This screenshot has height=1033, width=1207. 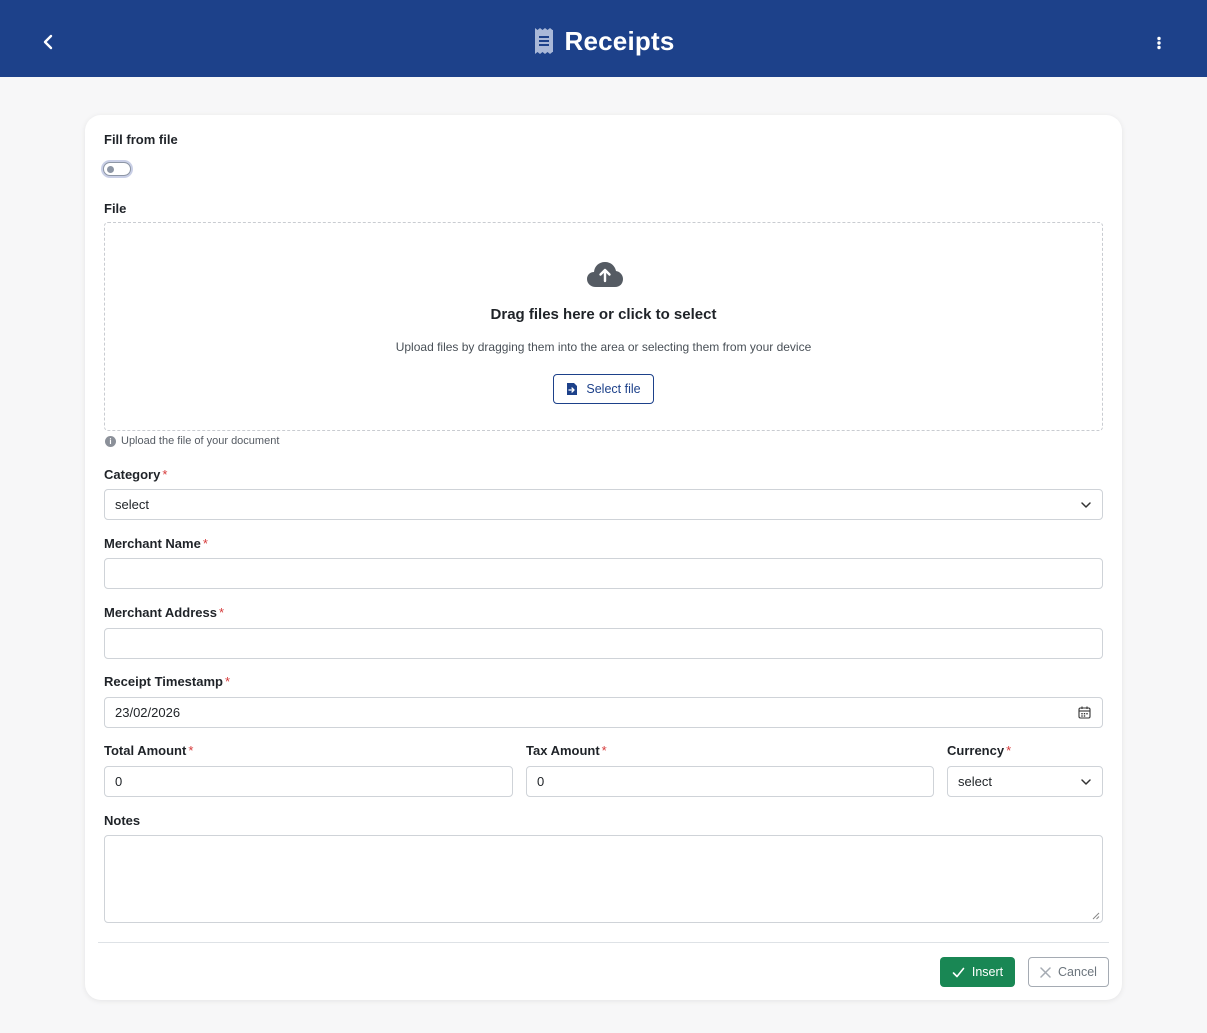 What do you see at coordinates (603, 314) in the screenshot?
I see `dropzone-title: Drag files here or click to select` at bounding box center [603, 314].